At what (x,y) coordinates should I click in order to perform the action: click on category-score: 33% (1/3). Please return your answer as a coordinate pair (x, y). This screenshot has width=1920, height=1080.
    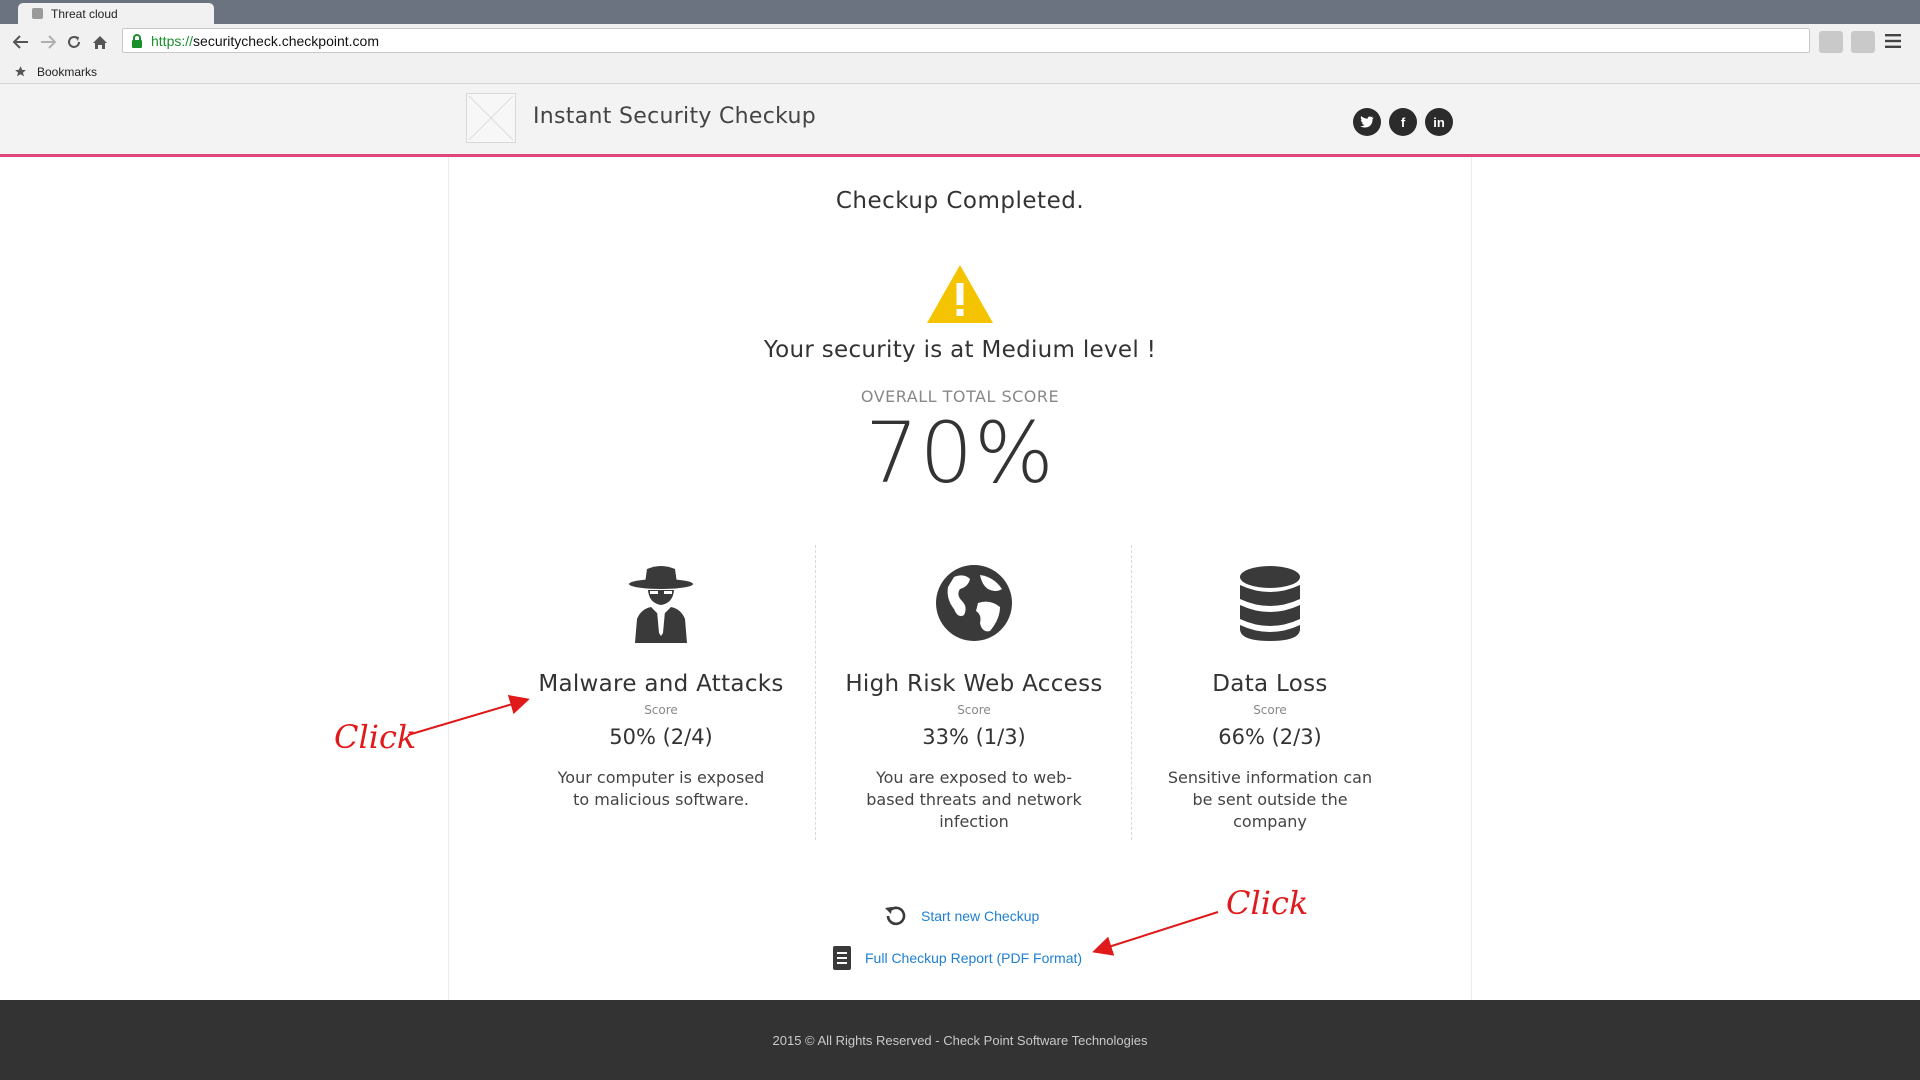
    Looking at the image, I should click on (974, 737).